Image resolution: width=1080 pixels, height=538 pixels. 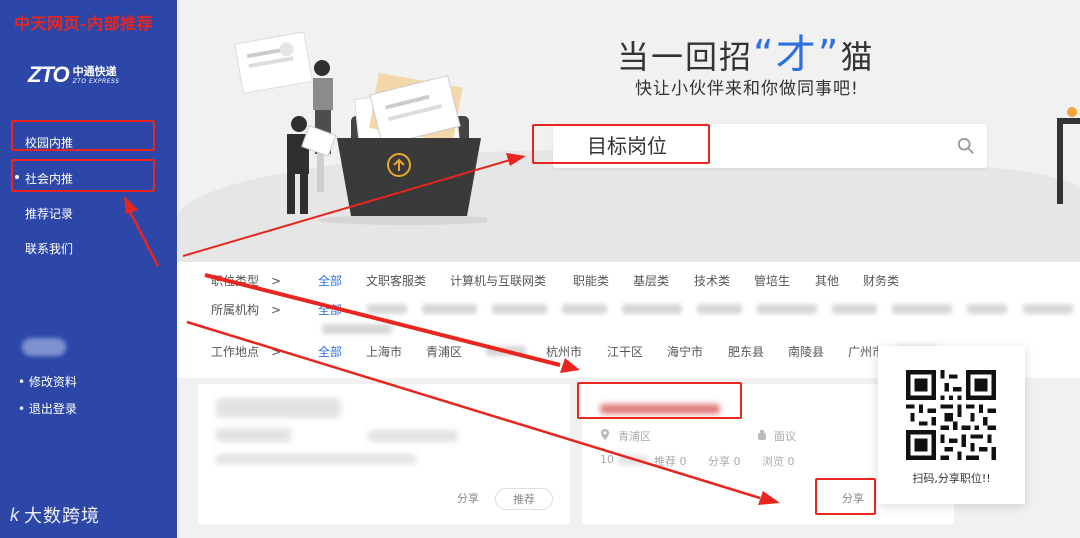 I want to click on watermark-text: 大数跨境, so click(x=62, y=516).